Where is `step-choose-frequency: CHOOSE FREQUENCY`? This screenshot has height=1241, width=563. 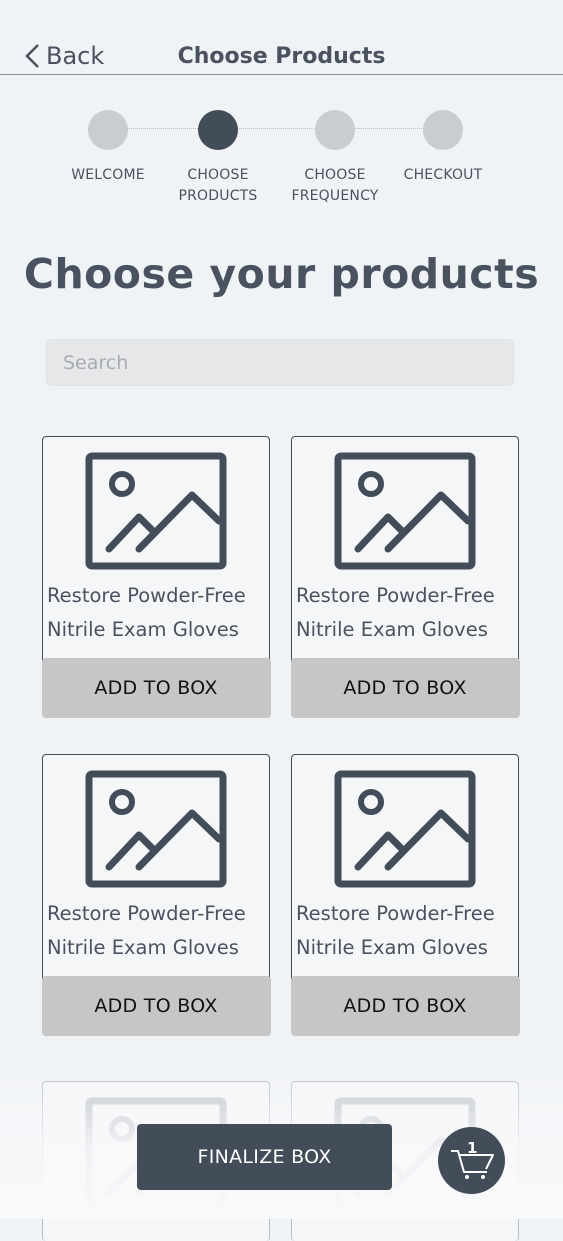 step-choose-frequency: CHOOSE FREQUENCY is located at coordinates (335, 157).